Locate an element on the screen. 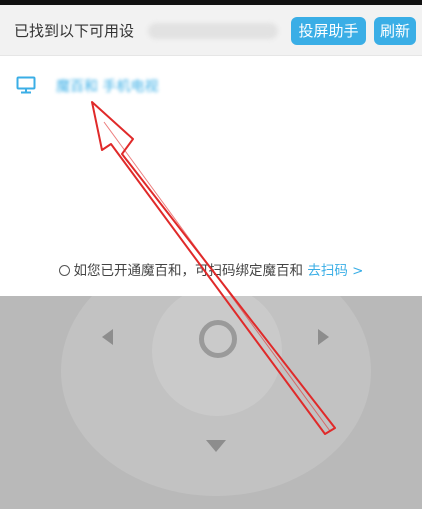 This screenshot has height=509, width=422. scan-hint: 如您已开通魔百和，可扫码绑定魔百和 去扫码 > is located at coordinates (211, 269).